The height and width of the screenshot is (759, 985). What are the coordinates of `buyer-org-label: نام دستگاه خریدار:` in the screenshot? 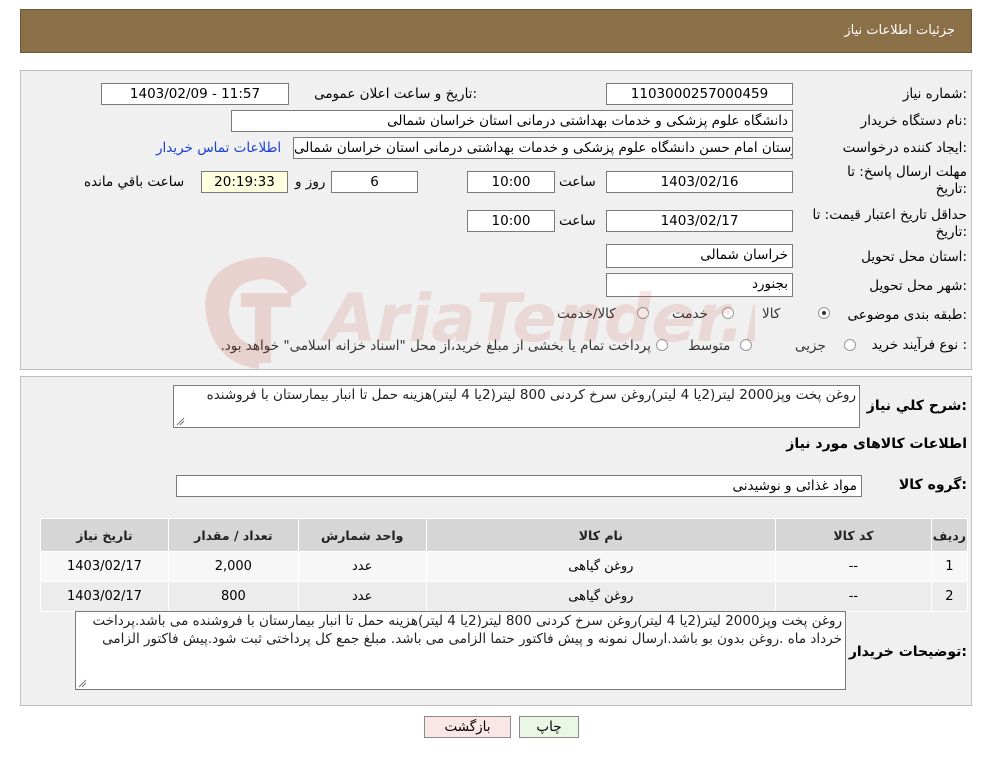 It's located at (913, 121).